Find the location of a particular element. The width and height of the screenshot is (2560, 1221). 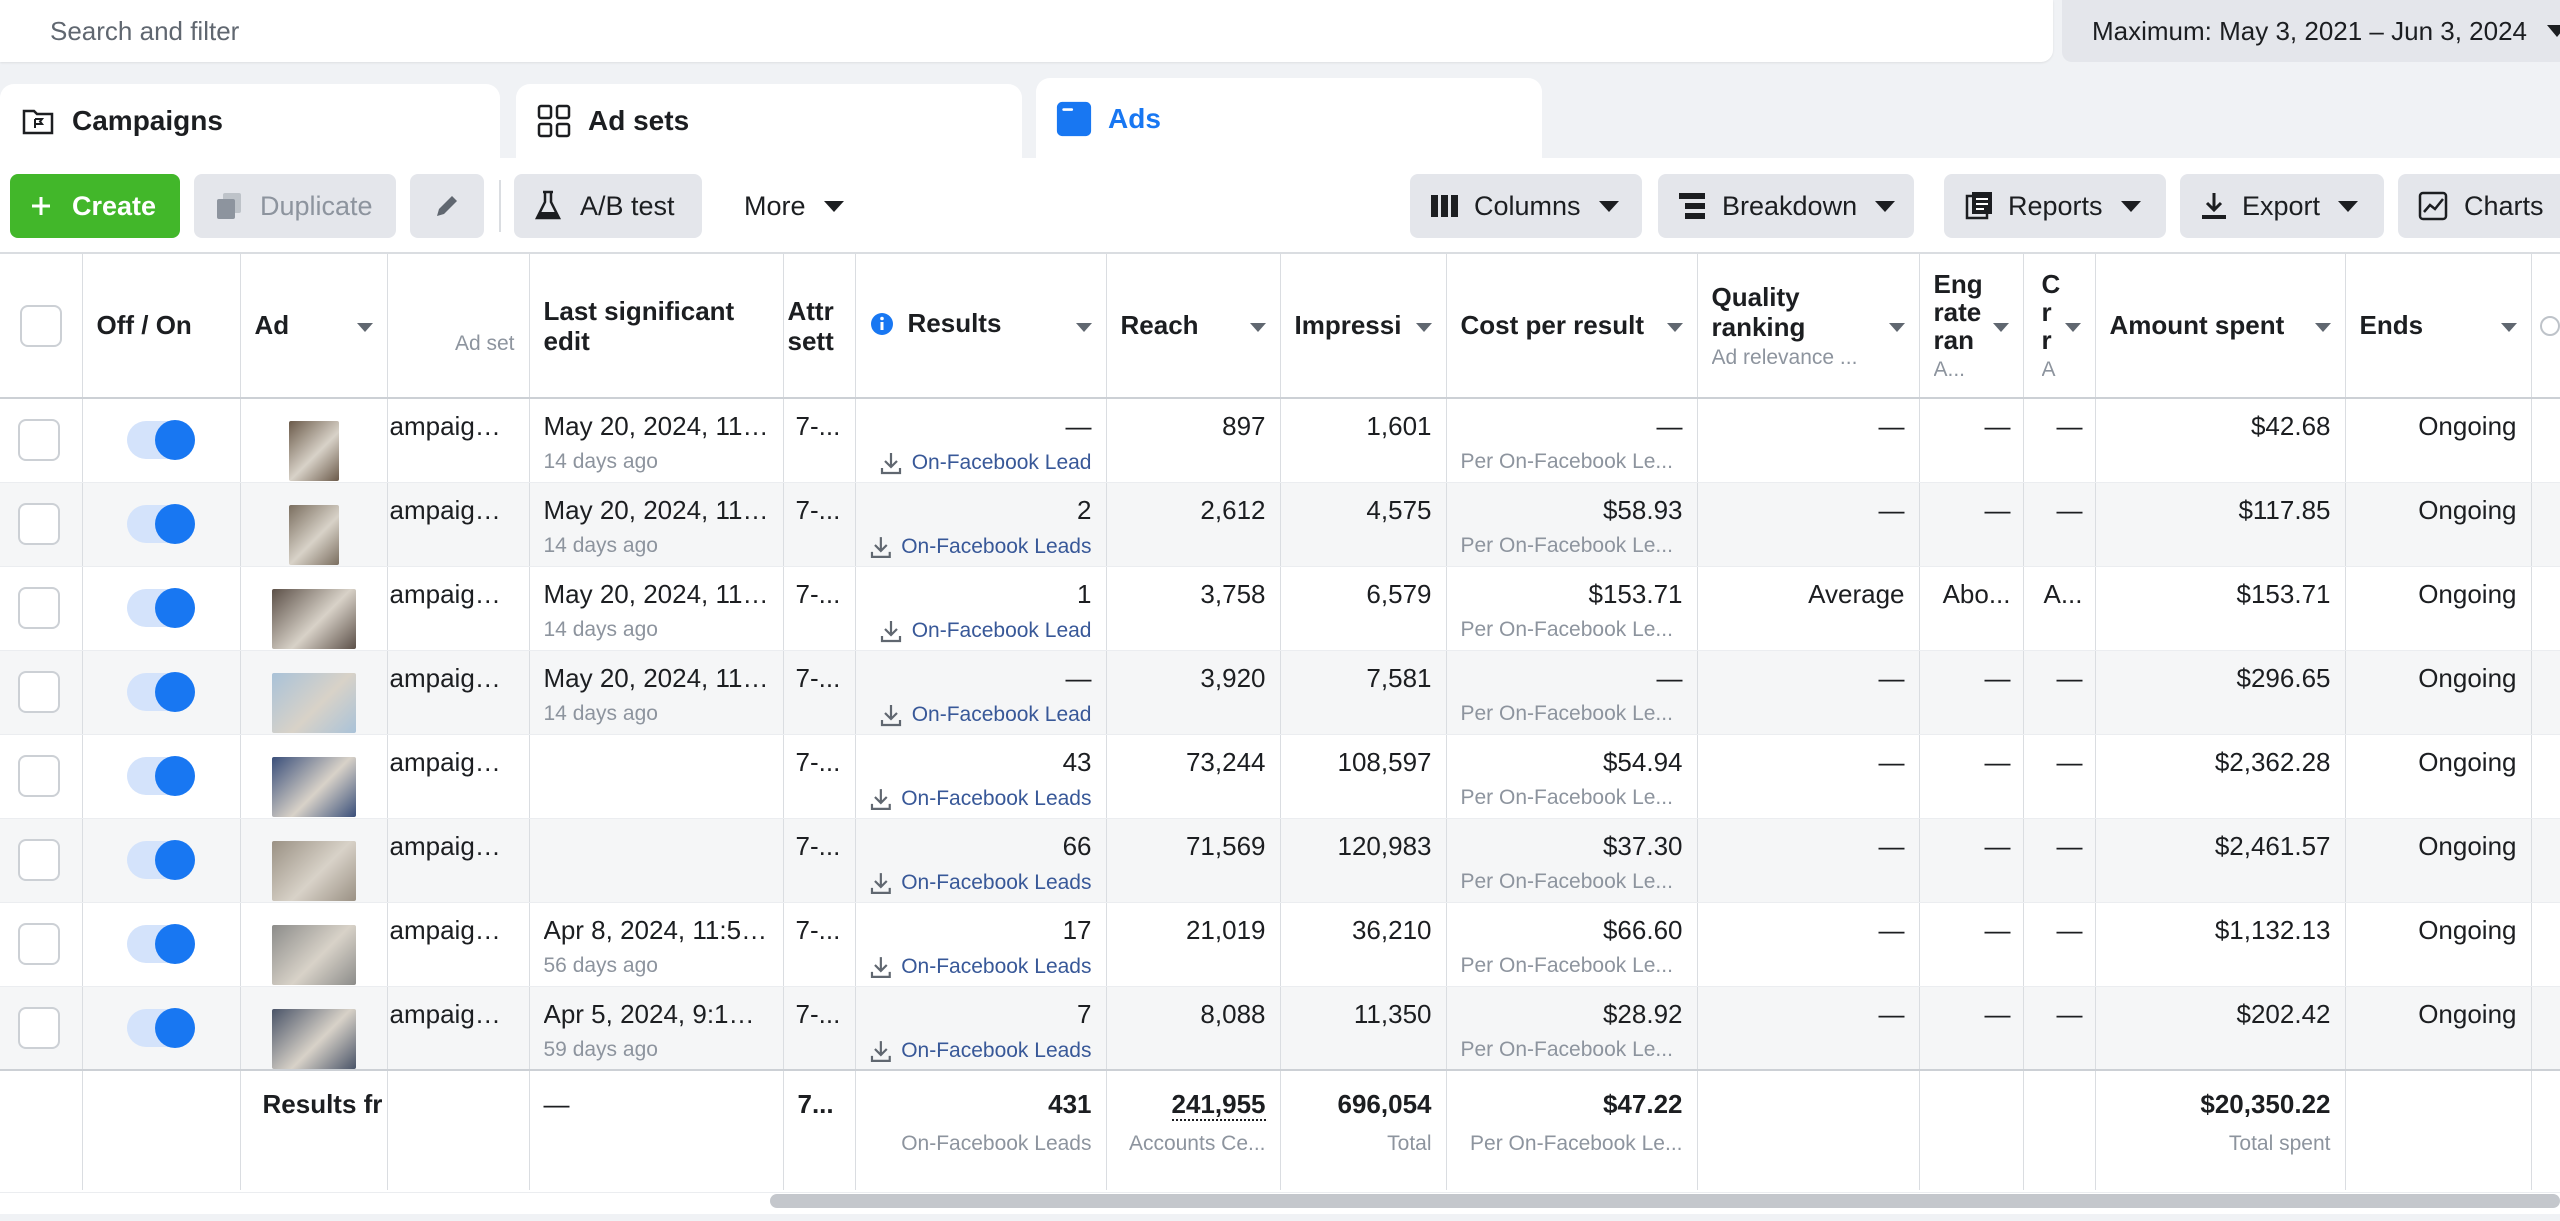

date-range-picker: Maximum: May 3, 2021 – Jun 3, 2024 is located at coordinates (2311, 31).